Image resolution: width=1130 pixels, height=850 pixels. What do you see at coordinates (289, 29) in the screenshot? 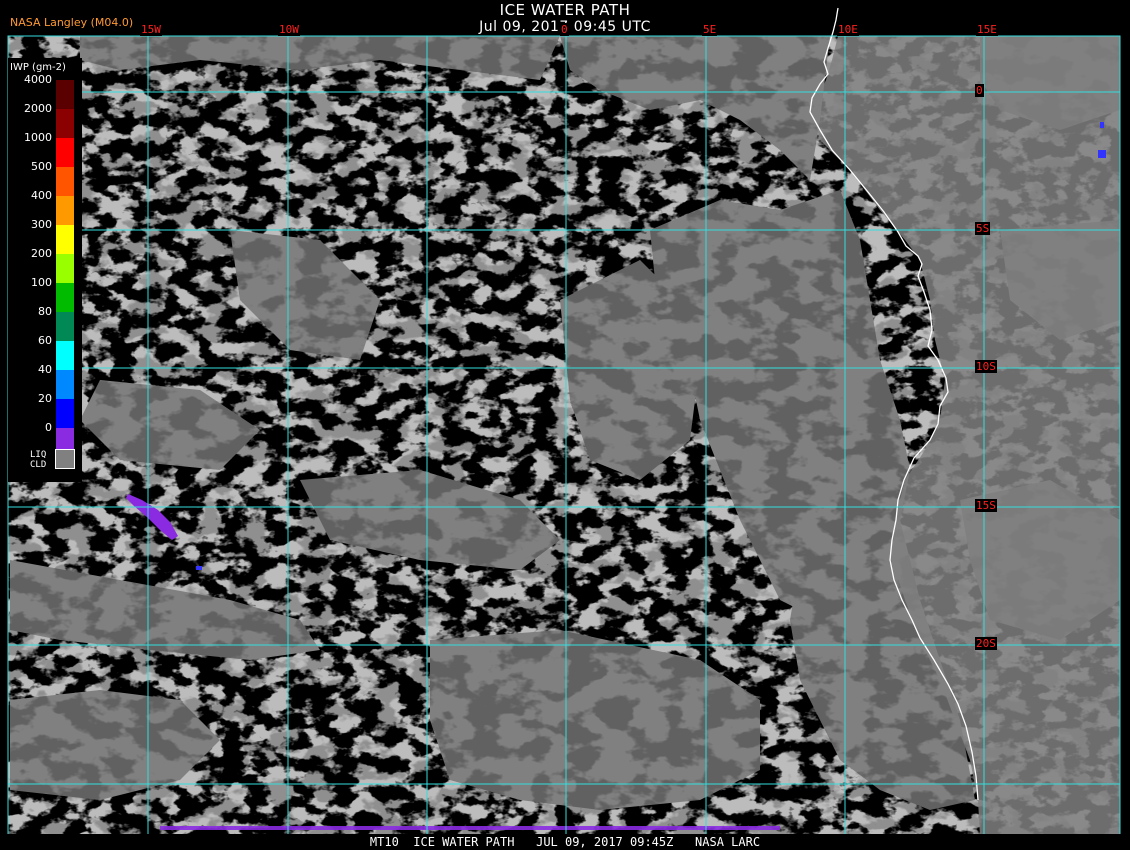
I see `lon-label-10w: 10W` at bounding box center [289, 29].